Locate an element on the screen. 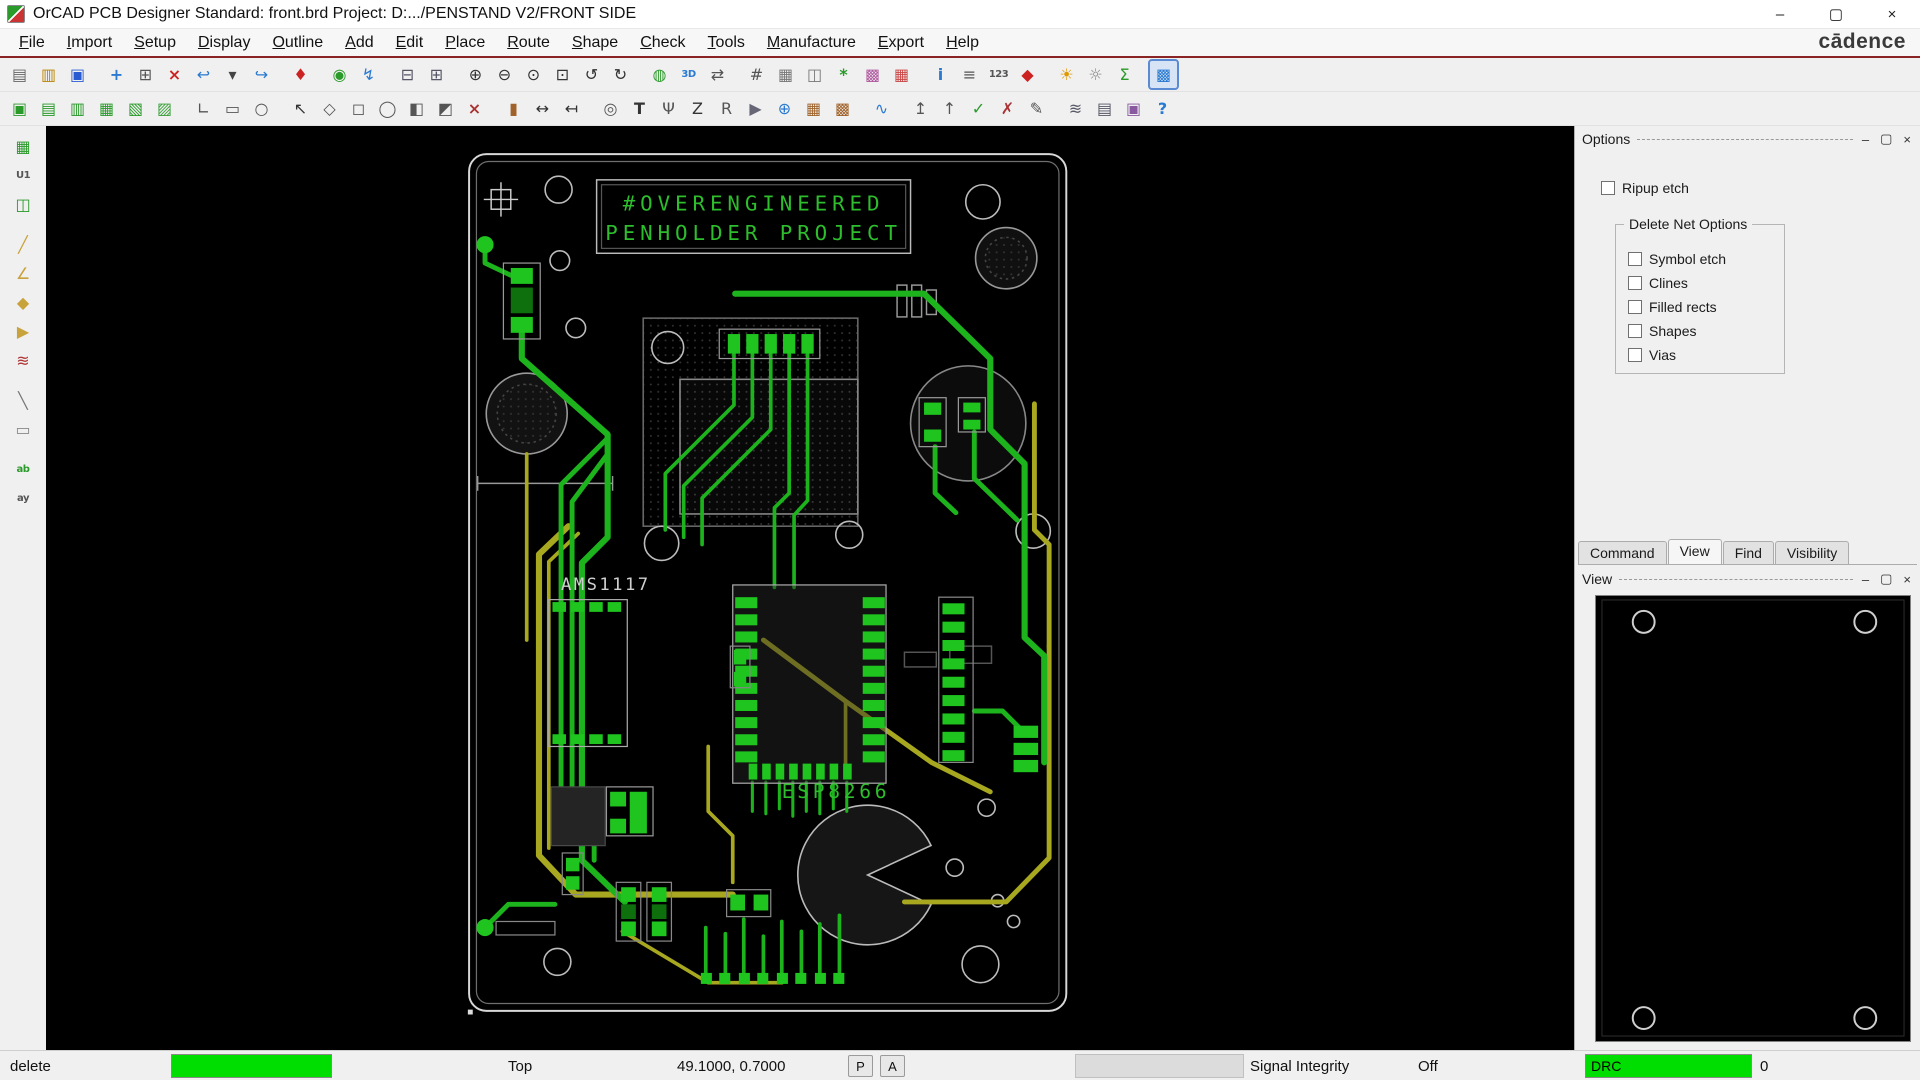 This screenshot has width=1920, height=1080. component-u1-icon: U1 is located at coordinates (23, 175).